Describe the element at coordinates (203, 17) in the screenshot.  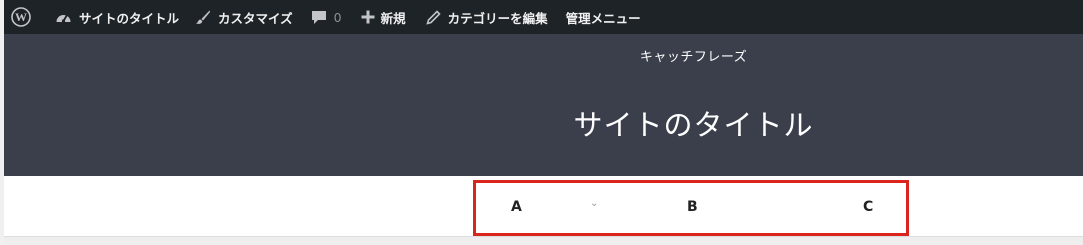
I see `paintbrush-icon` at that location.